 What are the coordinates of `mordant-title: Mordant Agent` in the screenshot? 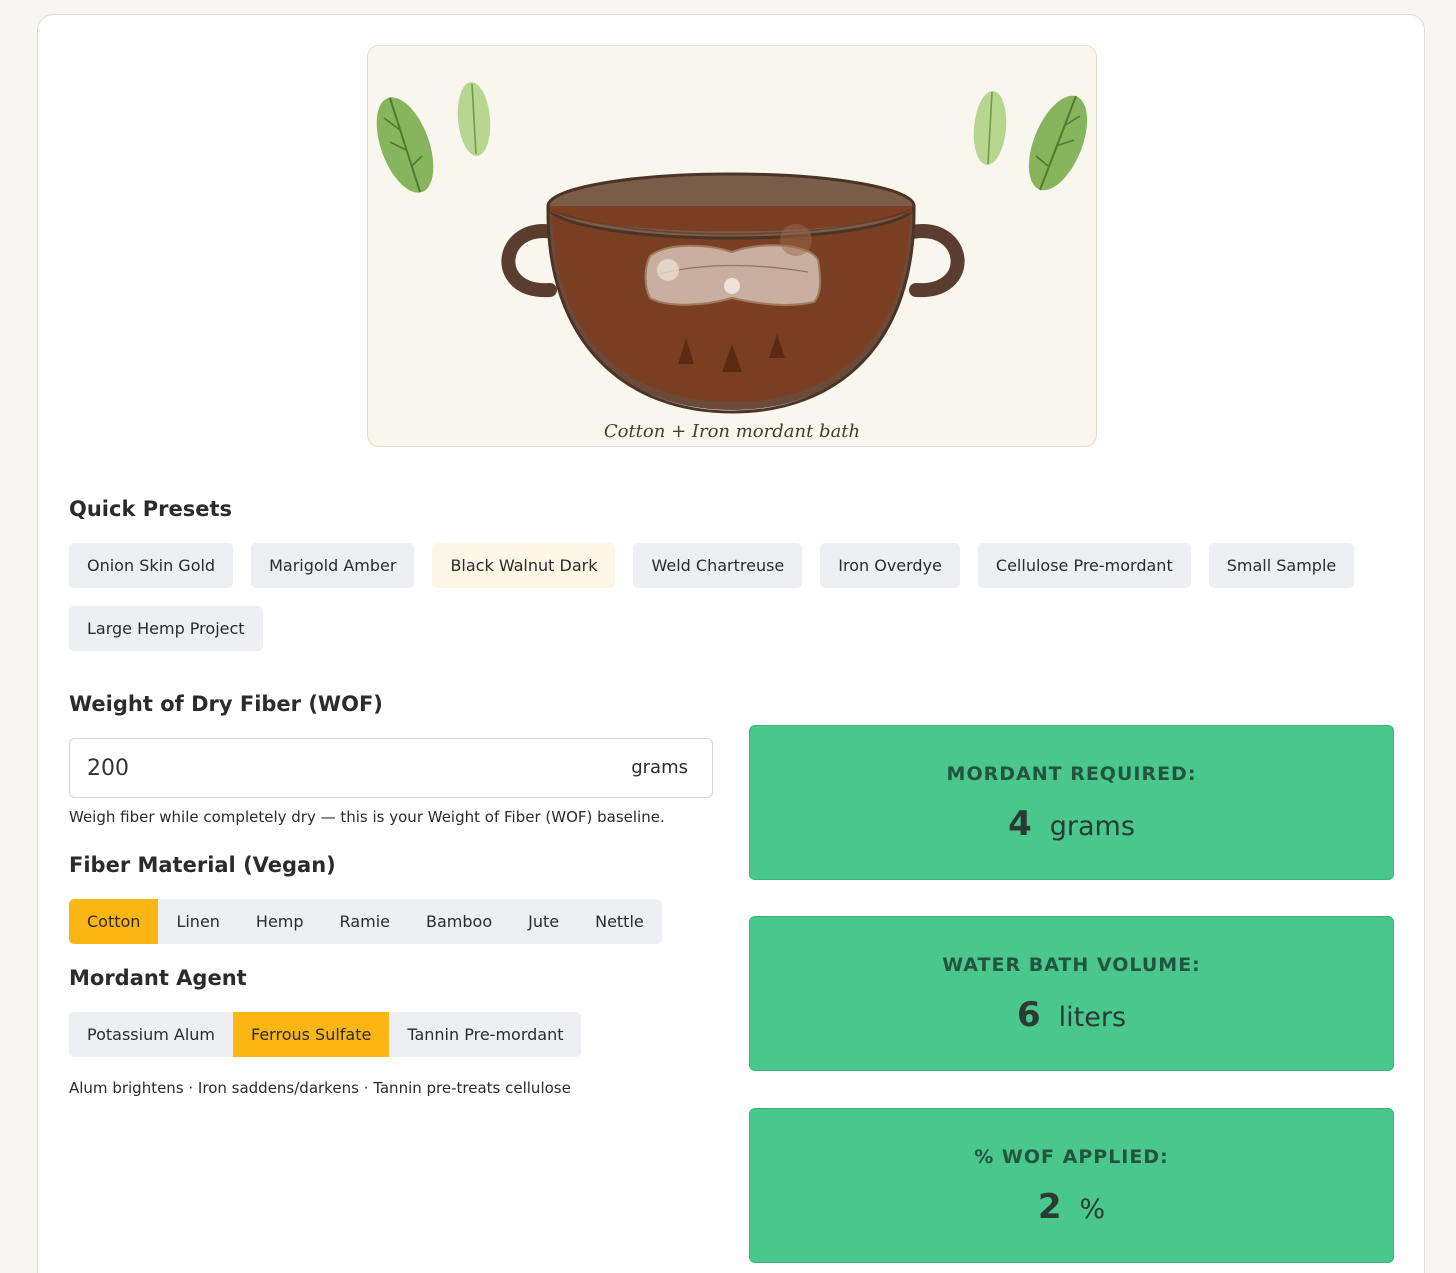 It's located at (158, 978).